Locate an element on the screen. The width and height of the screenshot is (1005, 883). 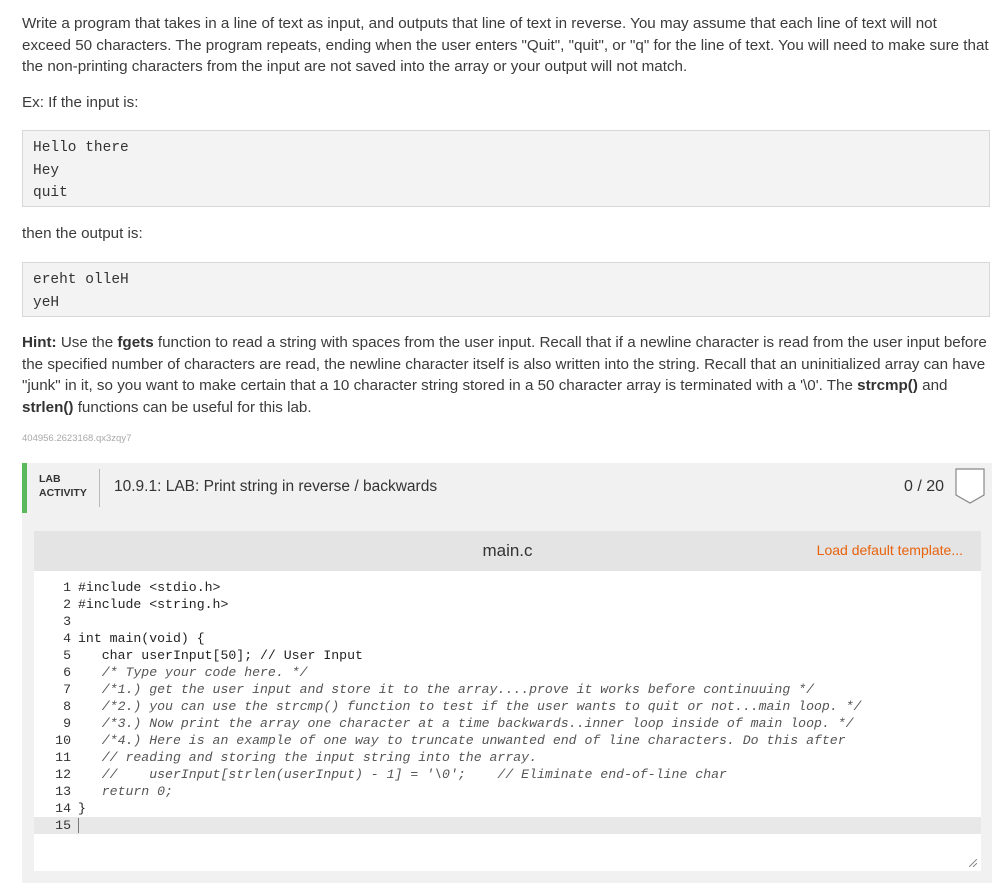
line-number: 2 is located at coordinates (67, 604).